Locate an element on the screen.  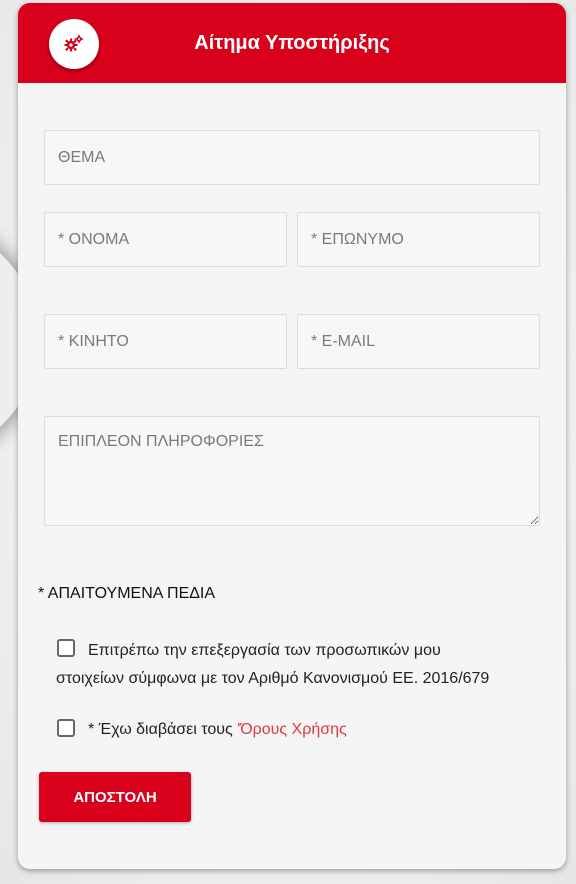
subject-input is located at coordinates (292, 157).